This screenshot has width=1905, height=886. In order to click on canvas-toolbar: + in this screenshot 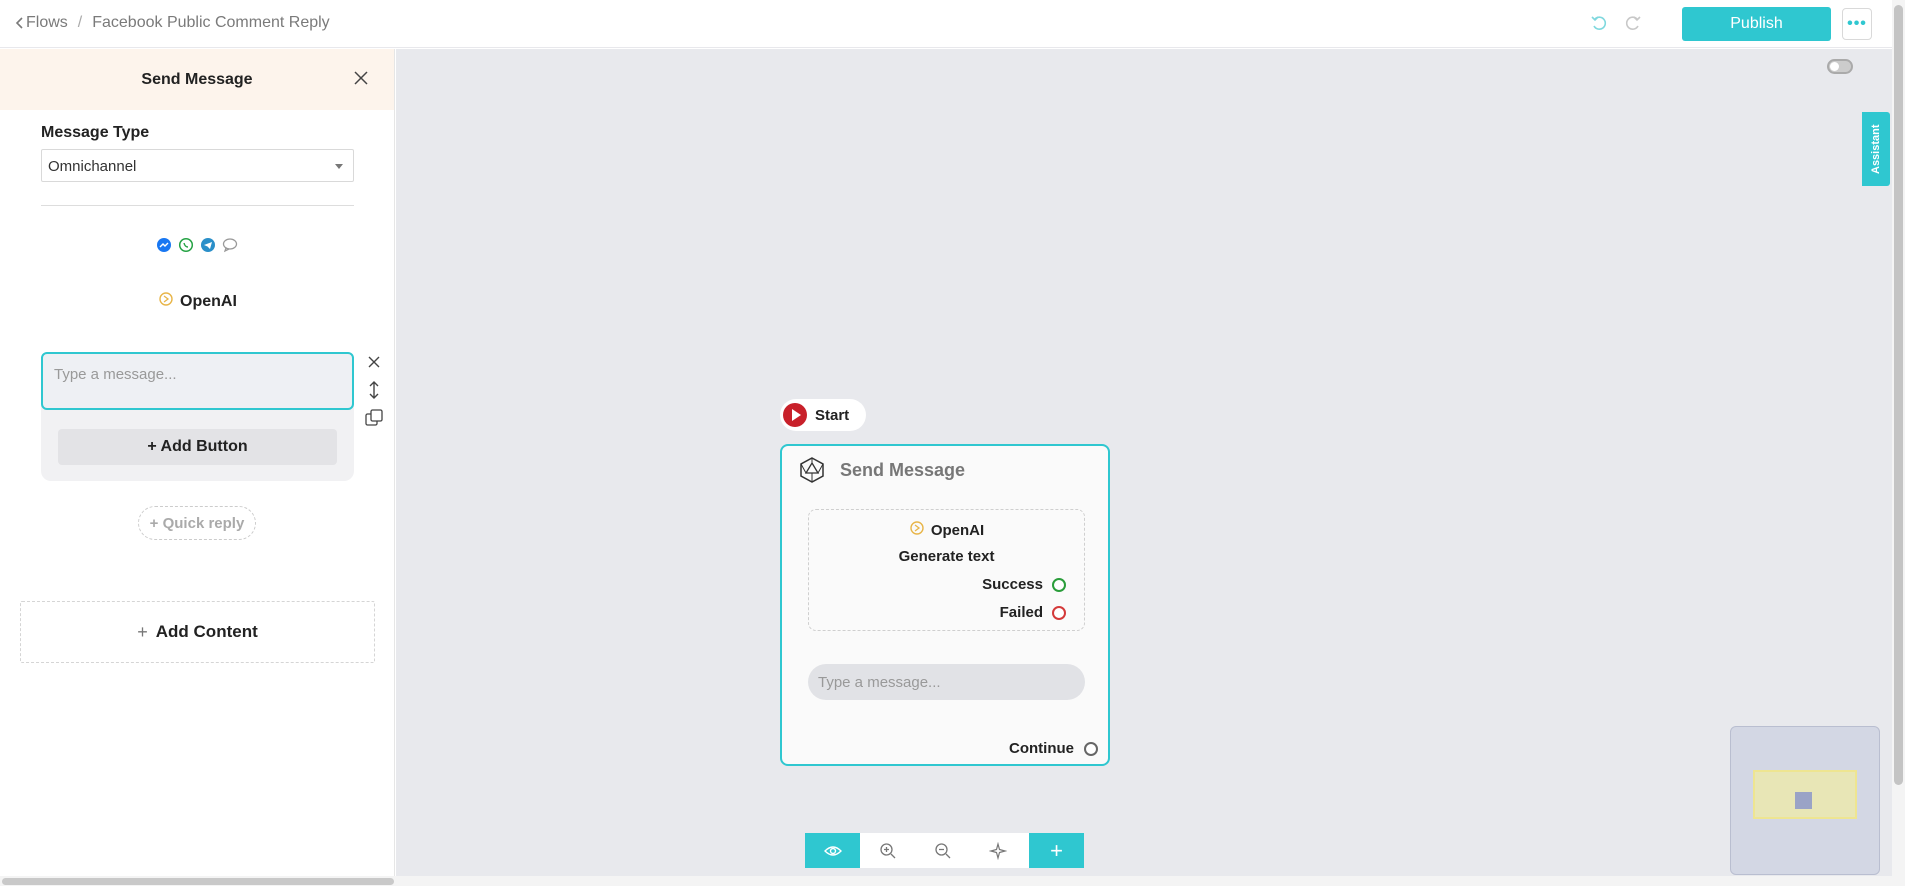, I will do `click(944, 850)`.